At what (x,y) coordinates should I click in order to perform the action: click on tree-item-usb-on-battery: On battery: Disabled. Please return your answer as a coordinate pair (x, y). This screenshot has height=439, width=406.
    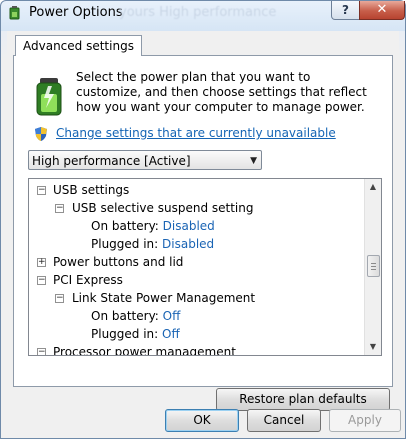
    Looking at the image, I should click on (153, 226).